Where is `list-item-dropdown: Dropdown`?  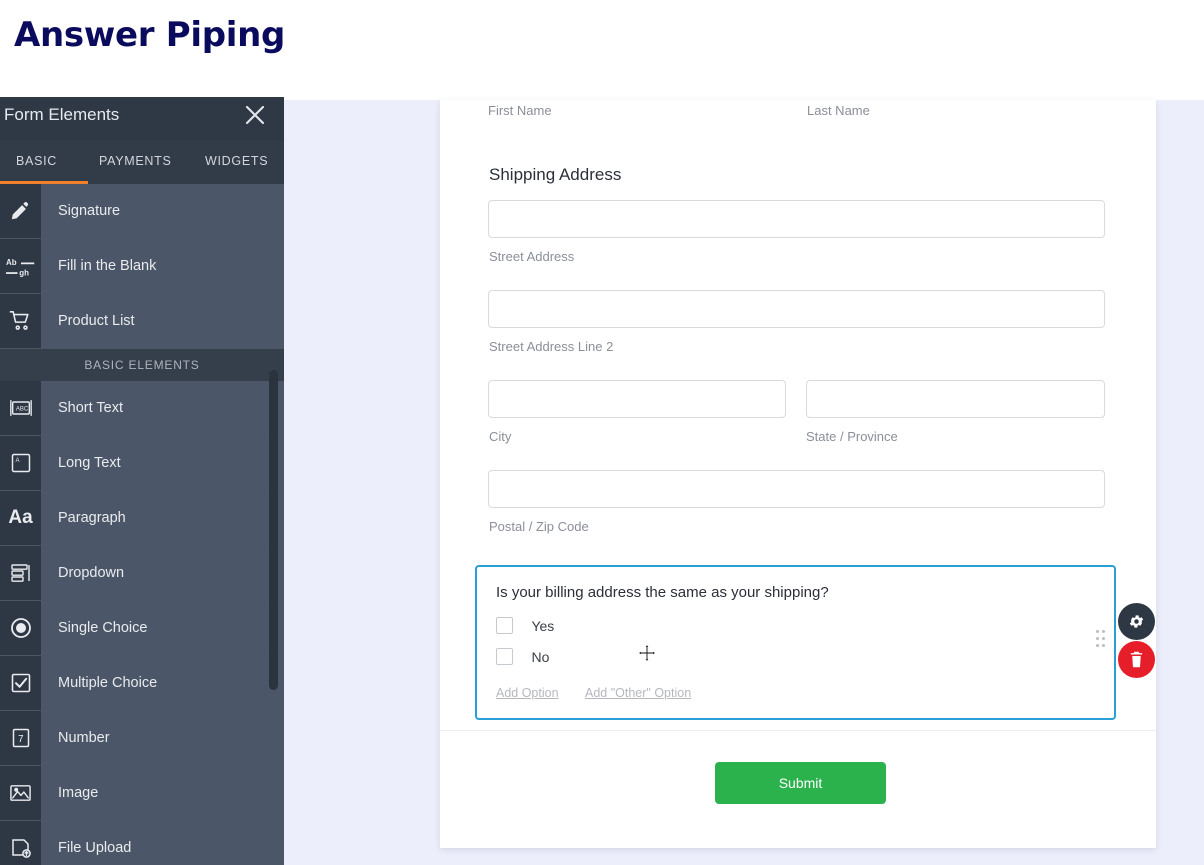 list-item-dropdown: Dropdown is located at coordinates (142, 573).